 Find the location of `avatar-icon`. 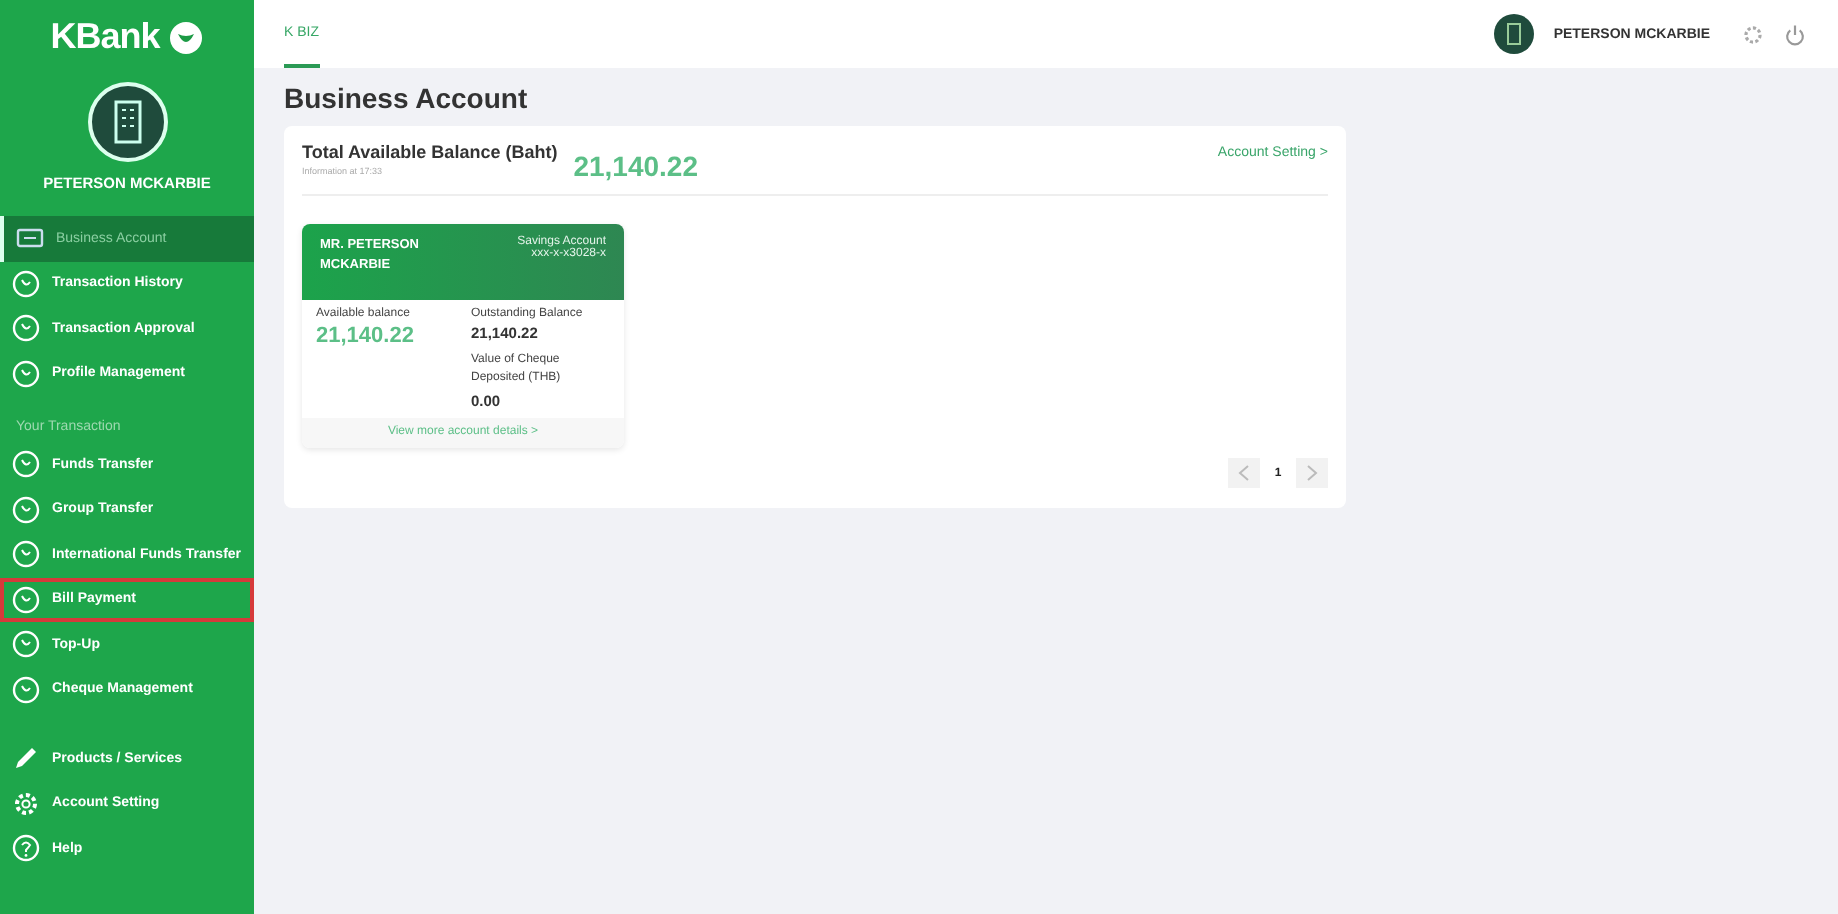

avatar-icon is located at coordinates (1513, 34).